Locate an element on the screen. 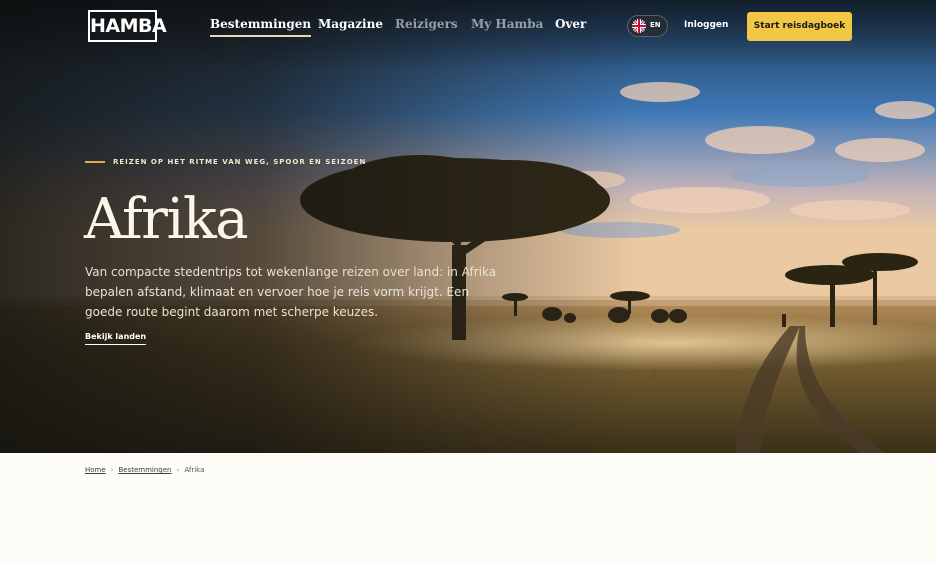  language-code: EN is located at coordinates (655, 25).